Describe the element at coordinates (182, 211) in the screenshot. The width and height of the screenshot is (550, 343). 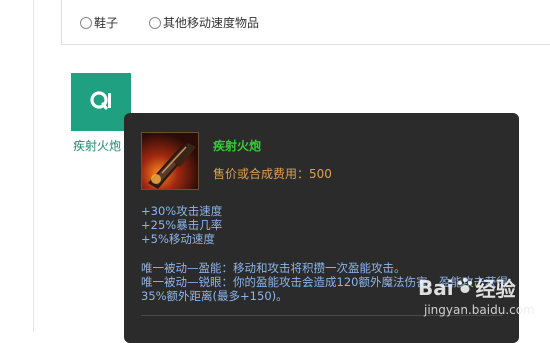
I see `stat-attack-speed: +30%攻击速度` at that location.